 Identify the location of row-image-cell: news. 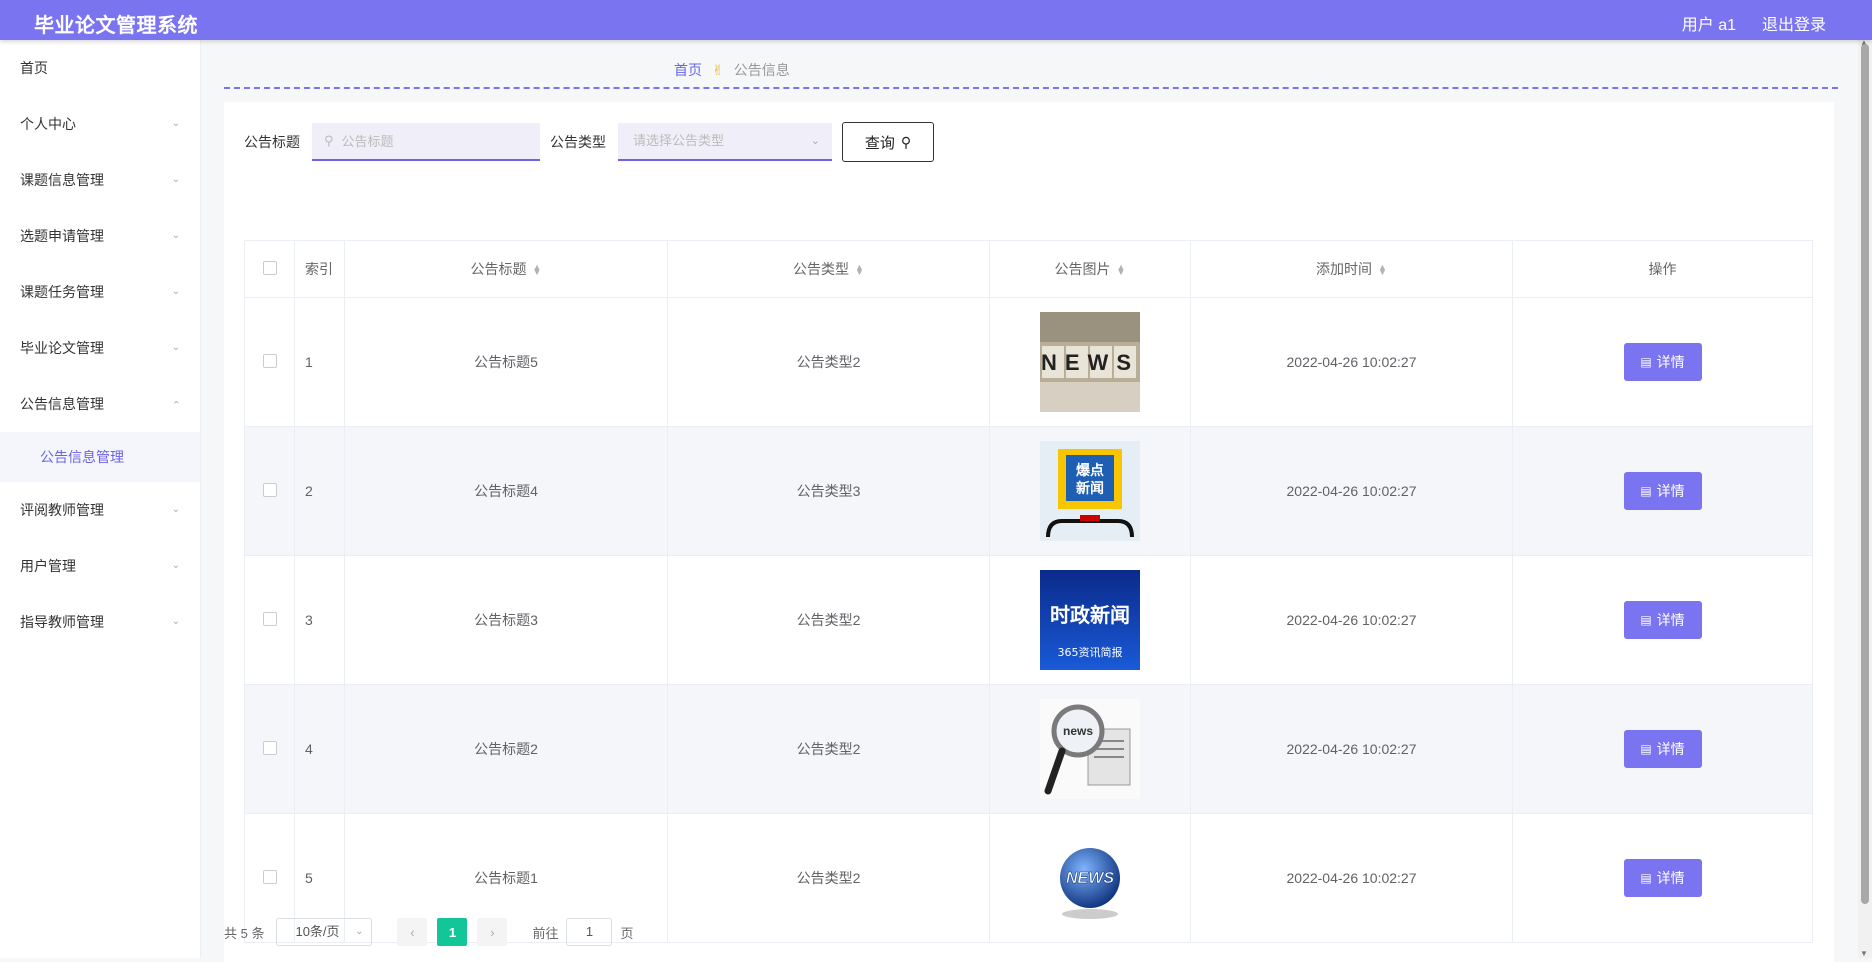
(1090, 749).